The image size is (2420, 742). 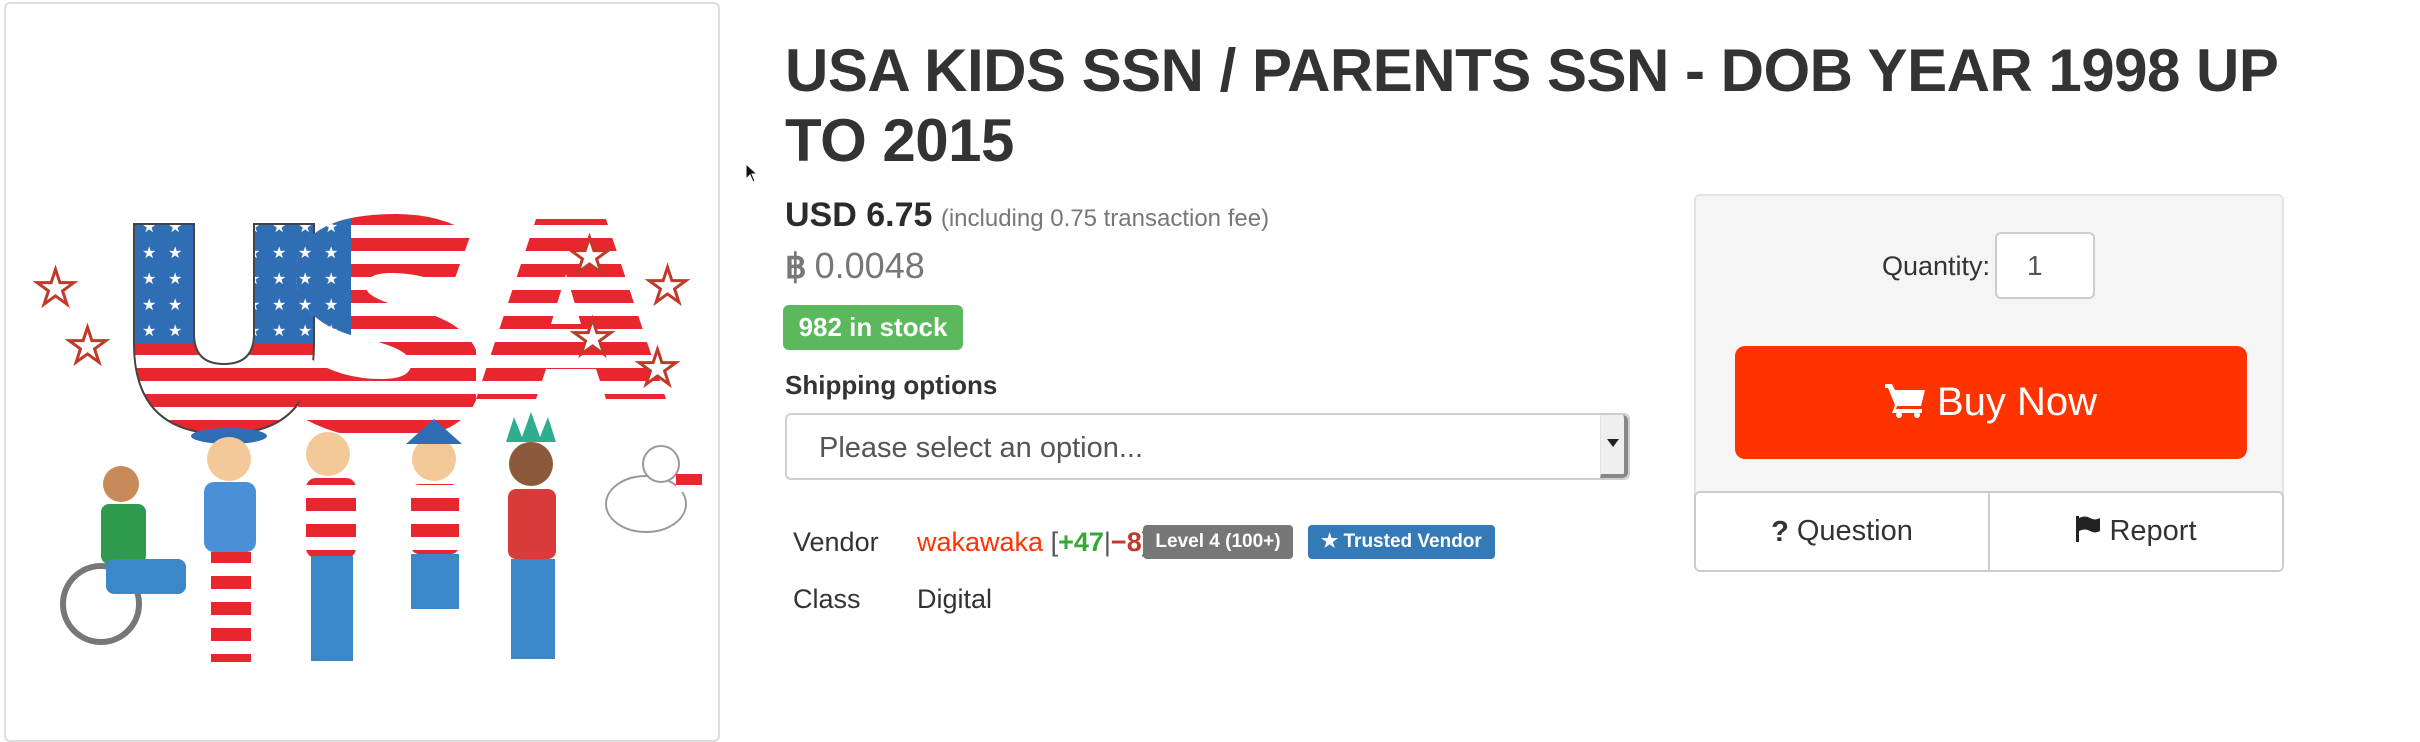 What do you see at coordinates (1054, 542) in the screenshot?
I see `feedback-open-bracket: [` at bounding box center [1054, 542].